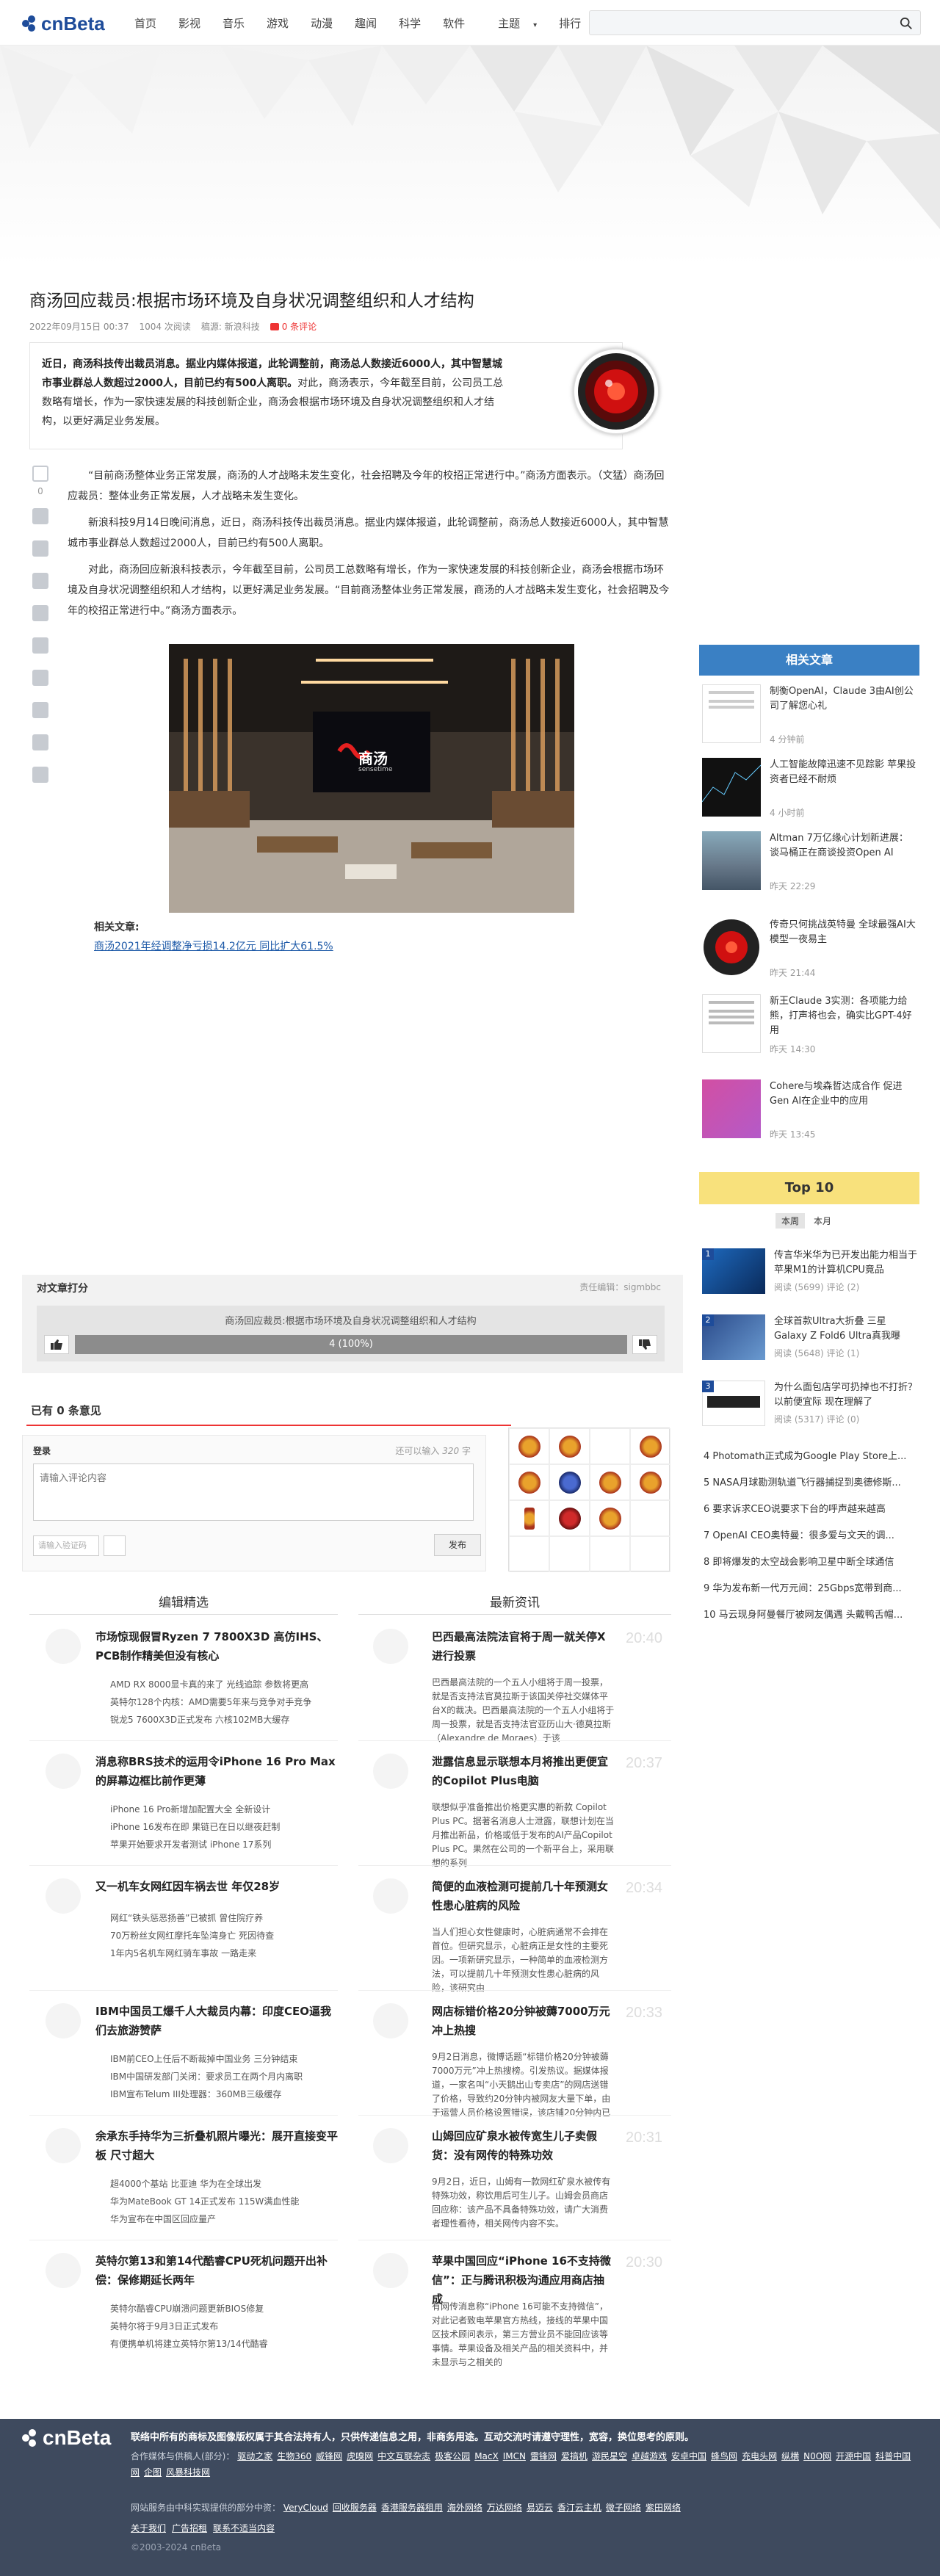 The height and width of the screenshot is (2576, 940). What do you see at coordinates (574, 2456) in the screenshot?
I see `partner-link: 爱搞机` at bounding box center [574, 2456].